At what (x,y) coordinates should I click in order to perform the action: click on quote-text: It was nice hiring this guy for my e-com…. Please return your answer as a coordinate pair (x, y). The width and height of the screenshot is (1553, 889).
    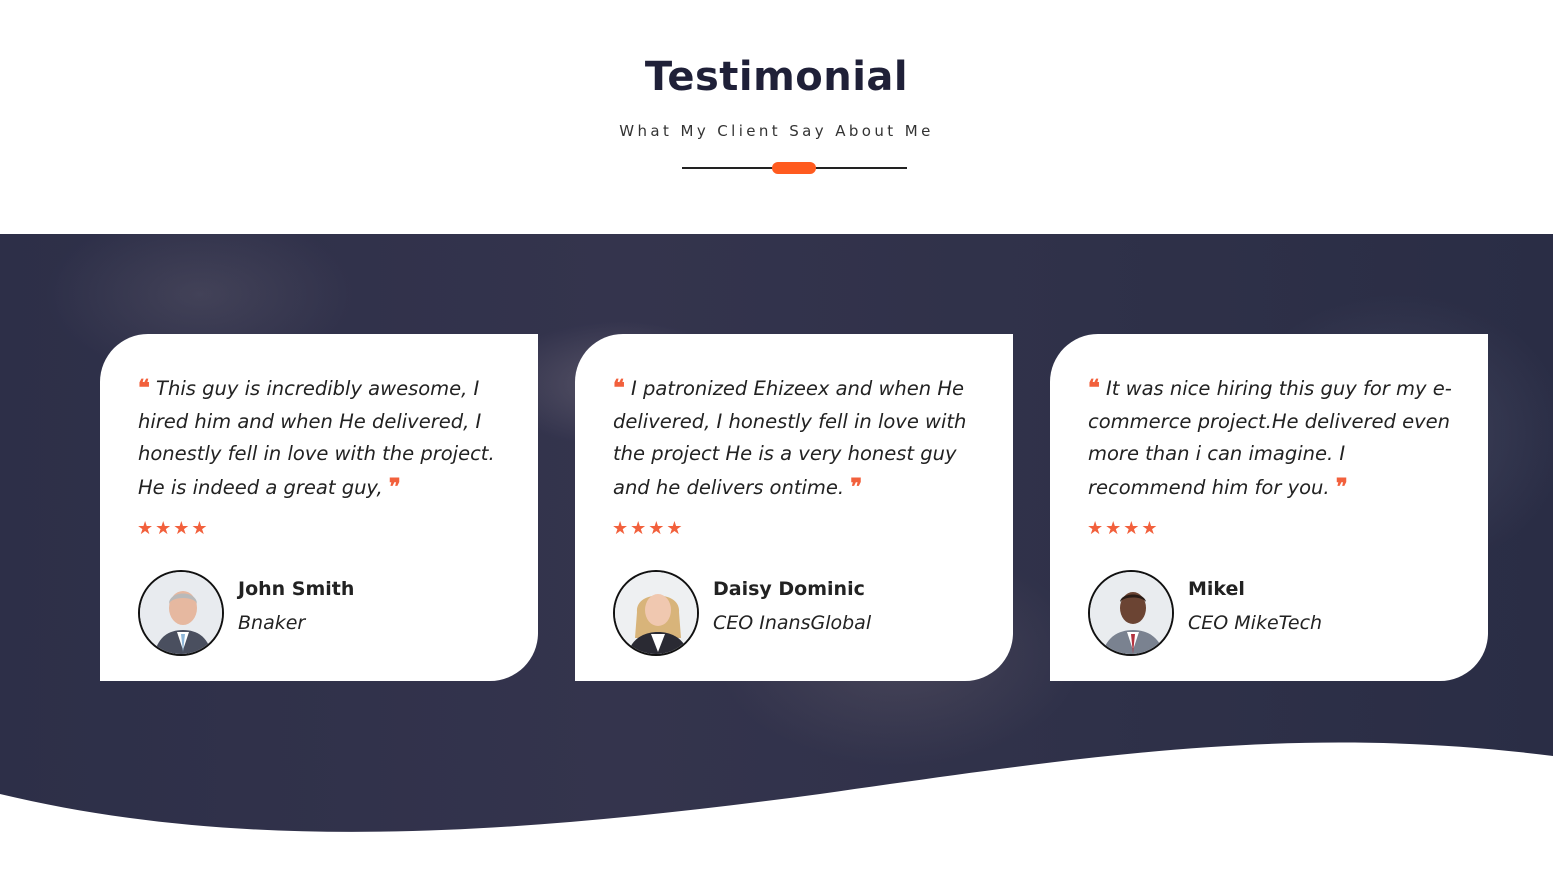
    Looking at the image, I should click on (1270, 438).